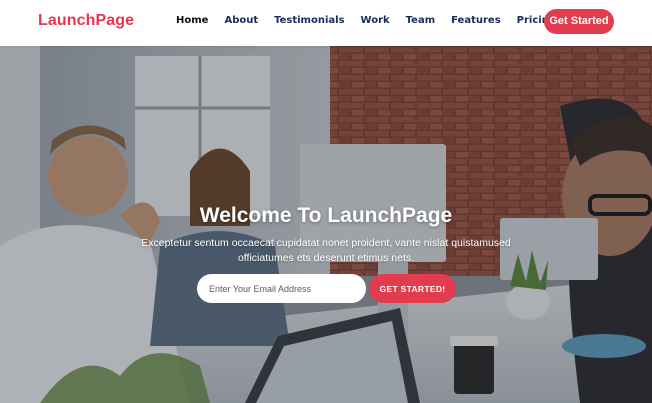  I want to click on get-started-hero-button: GET STARTED!, so click(412, 288).